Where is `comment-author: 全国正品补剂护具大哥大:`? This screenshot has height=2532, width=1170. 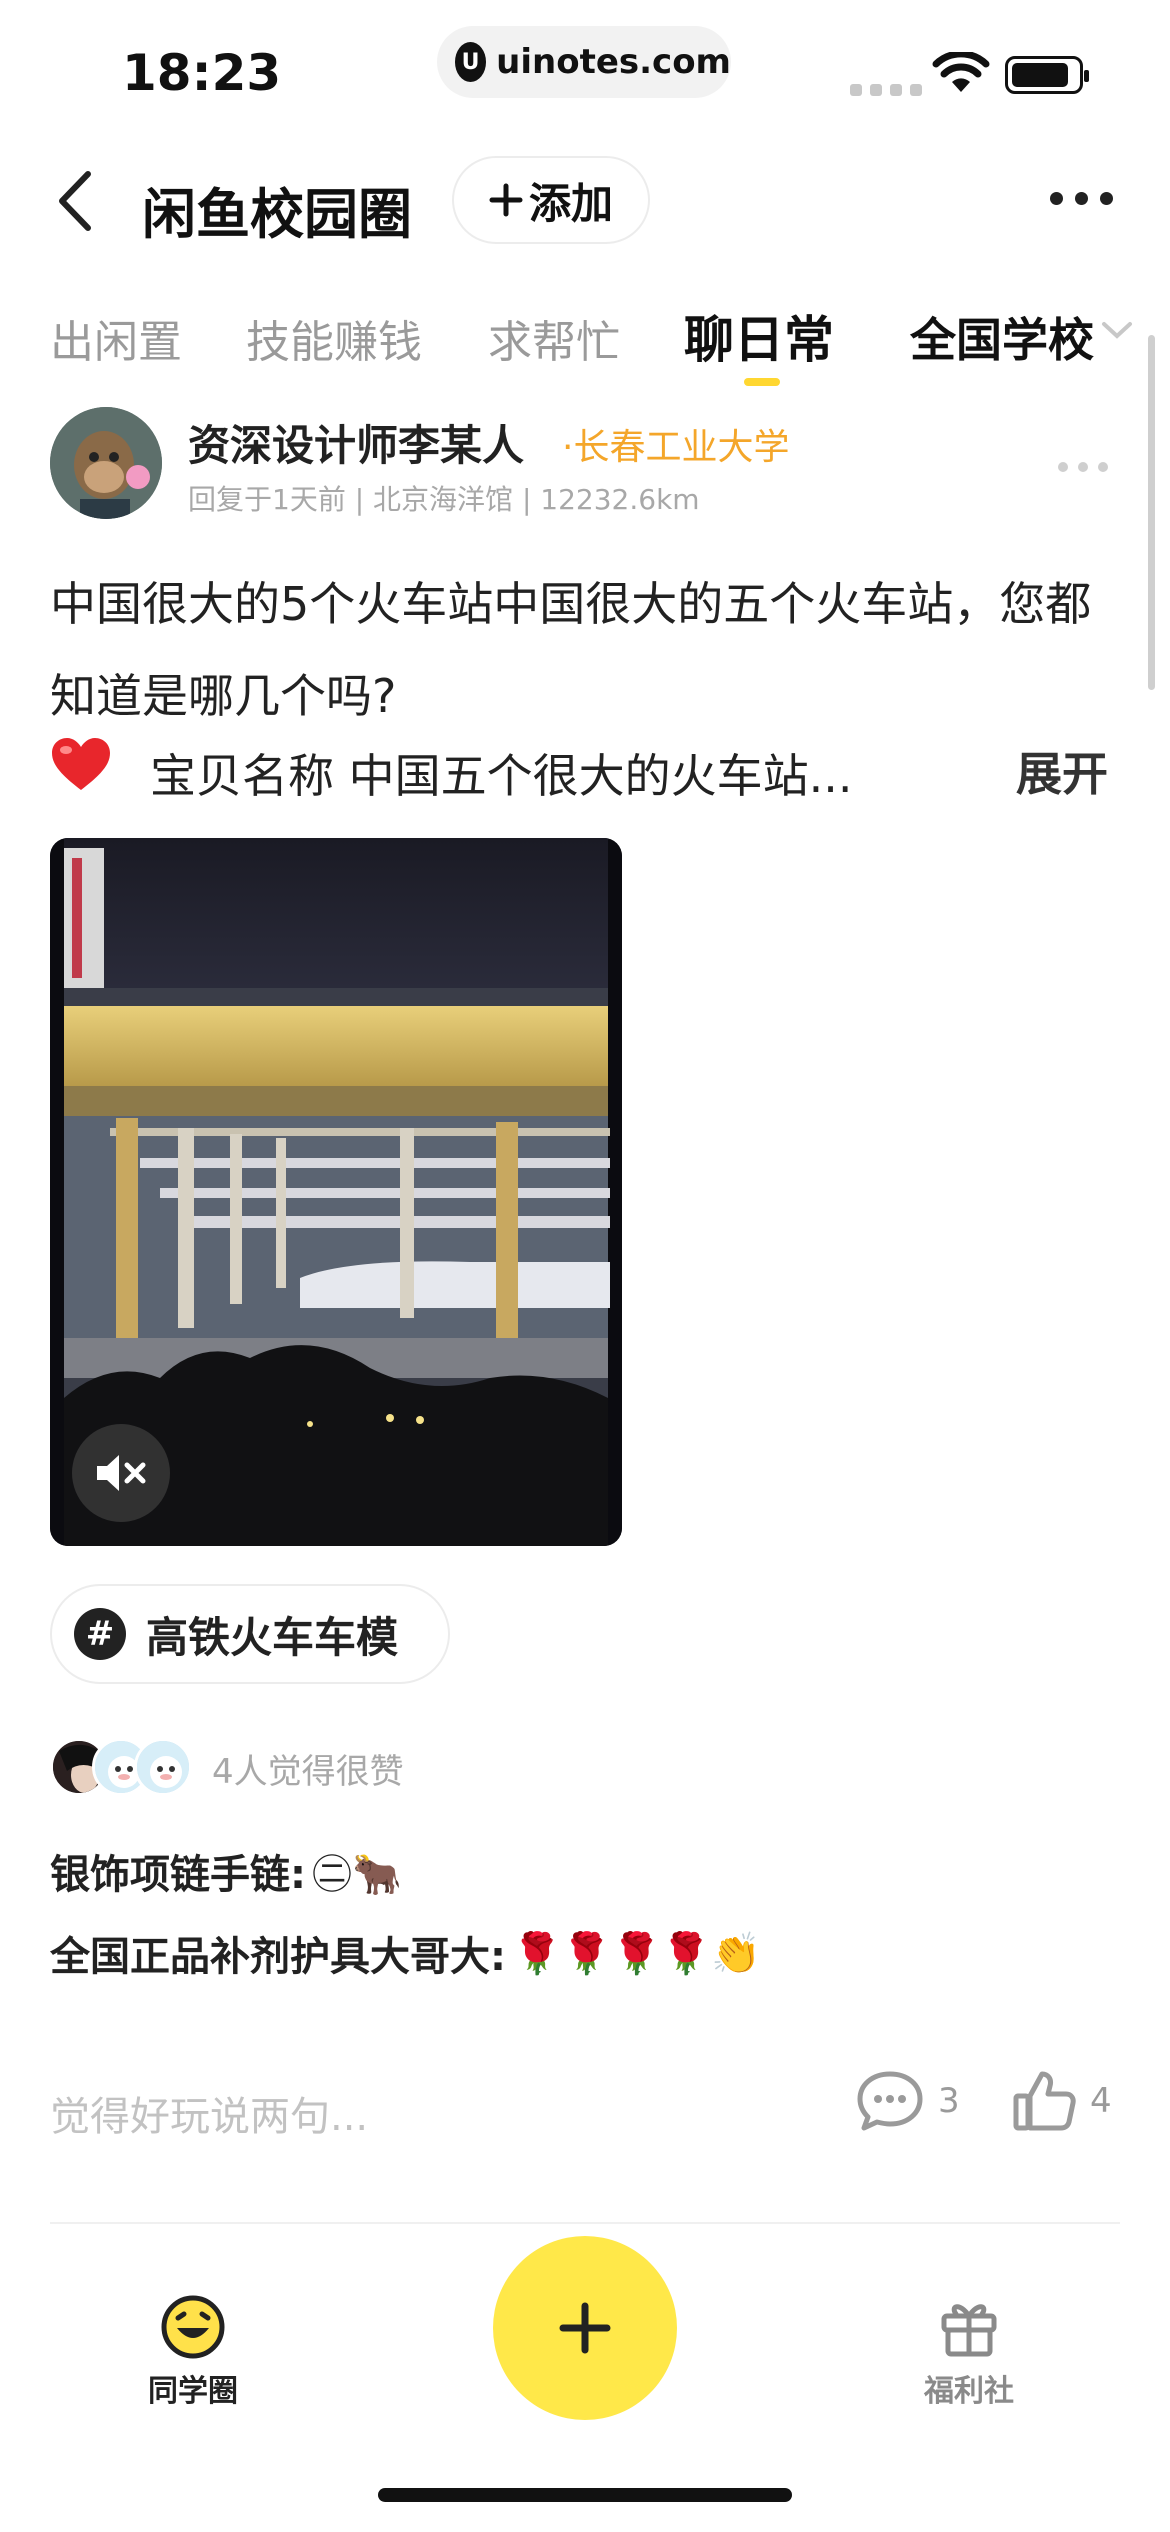
comment-author: 全国正品补剂护具大哥大: is located at coordinates (278, 1957).